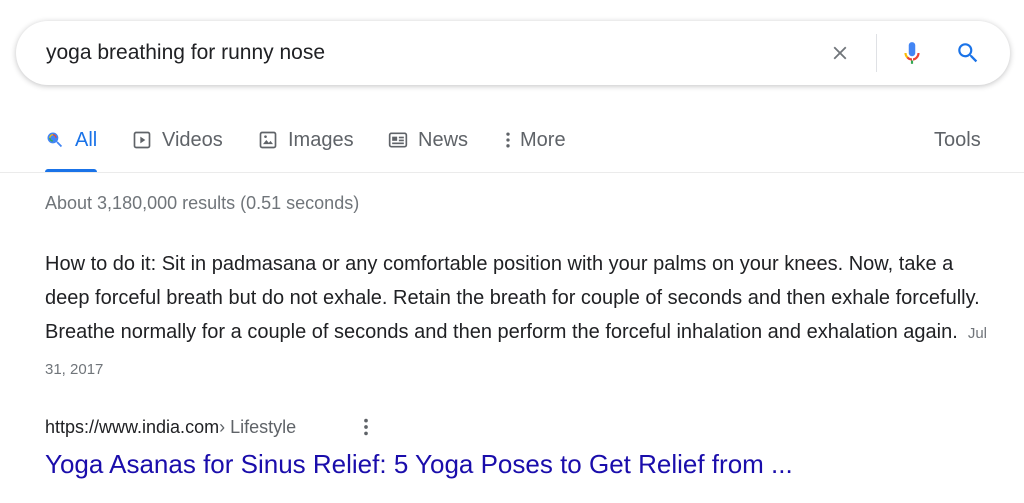 The height and width of the screenshot is (503, 1024). I want to click on tab-label: More, so click(543, 139).